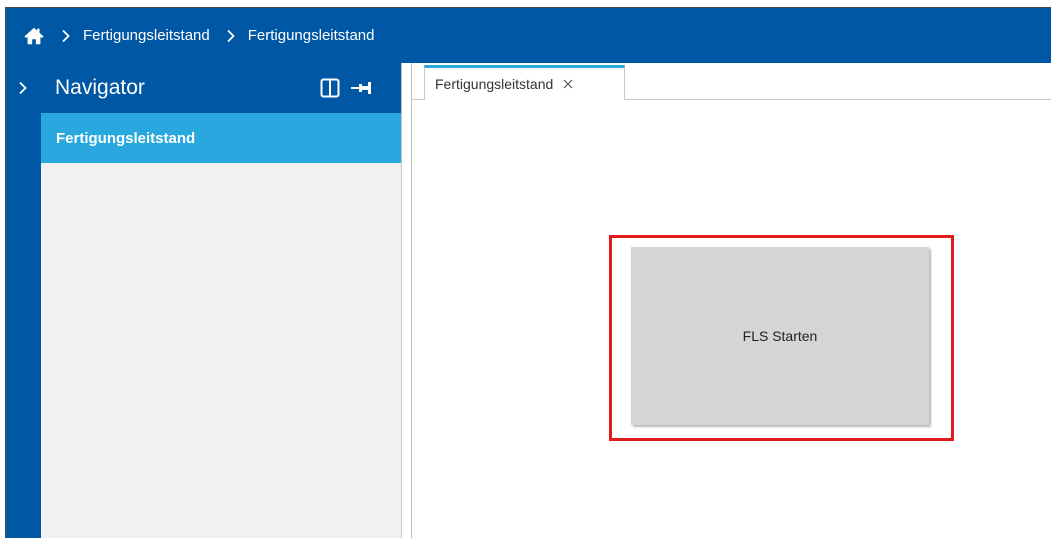 The height and width of the screenshot is (538, 1051). What do you see at coordinates (221, 88) in the screenshot?
I see `navigator-header: Navigator` at bounding box center [221, 88].